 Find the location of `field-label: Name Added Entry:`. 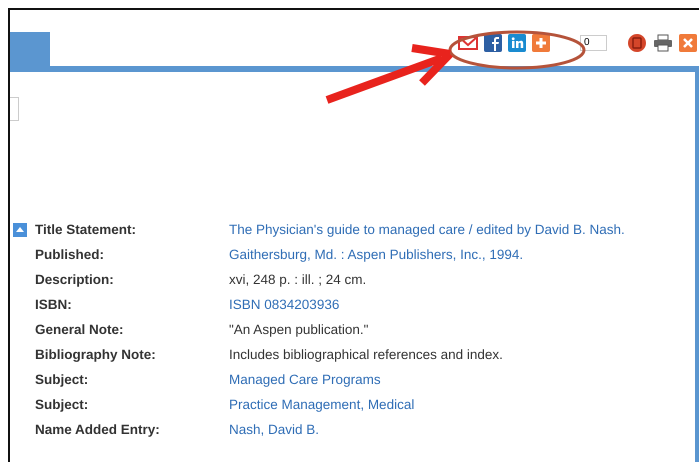

field-label: Name Added Entry: is located at coordinates (97, 430).